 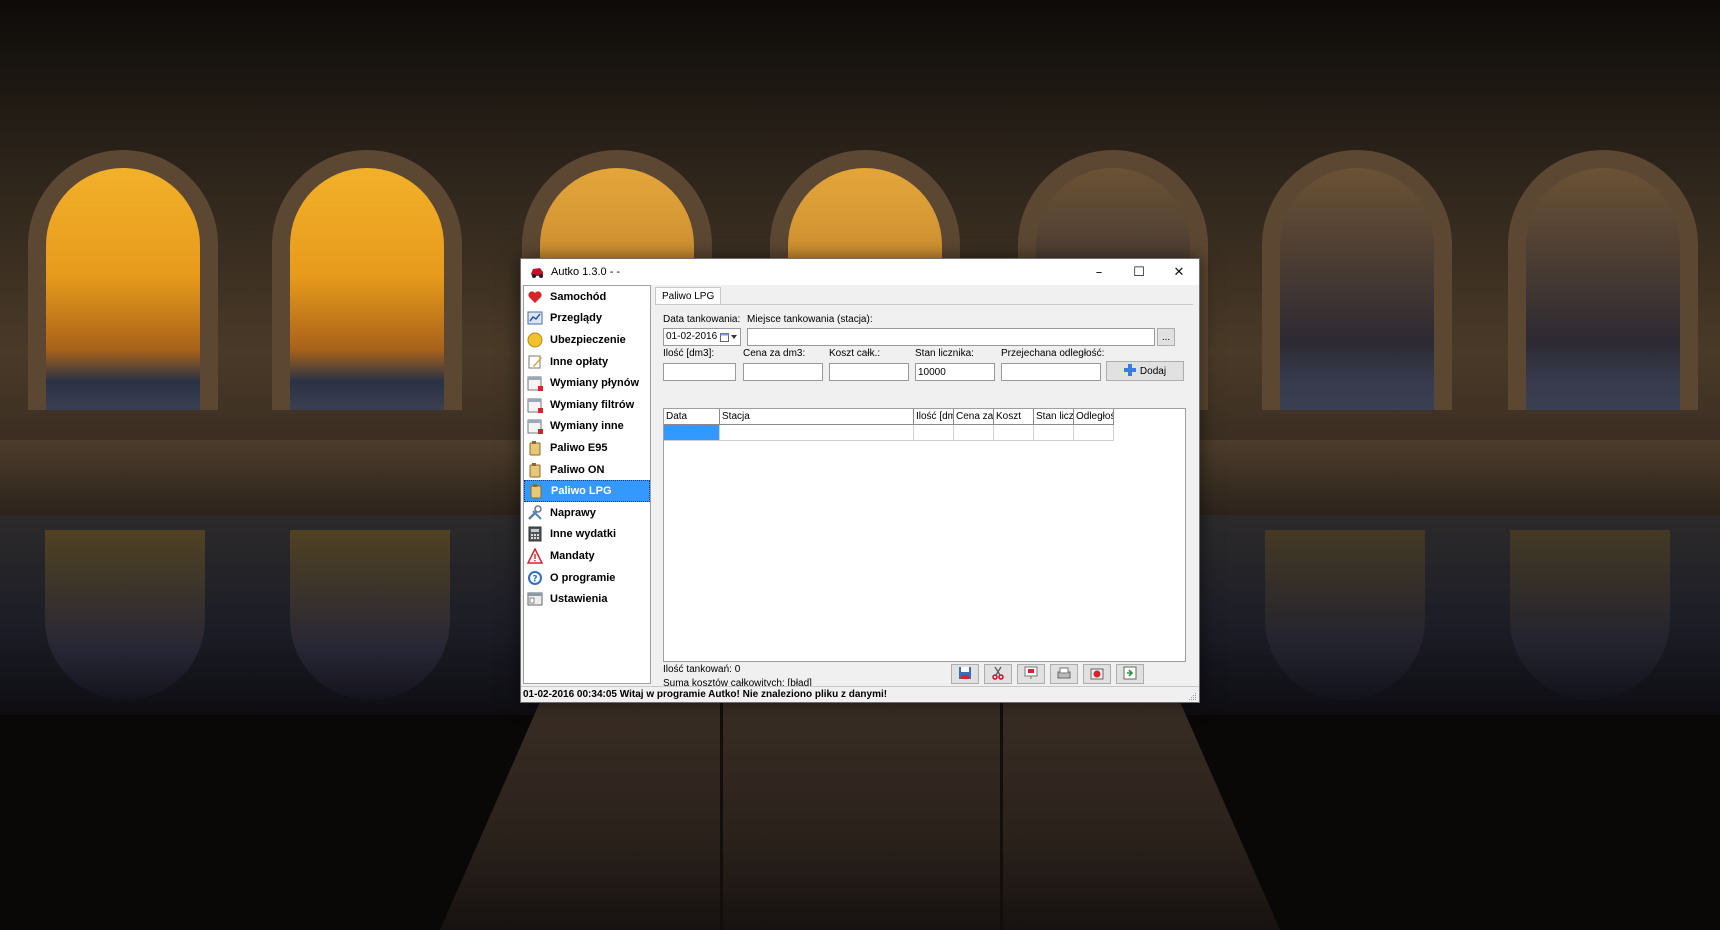 What do you see at coordinates (692, 336) in the screenshot?
I see `date-value: 01-02-2016` at bounding box center [692, 336].